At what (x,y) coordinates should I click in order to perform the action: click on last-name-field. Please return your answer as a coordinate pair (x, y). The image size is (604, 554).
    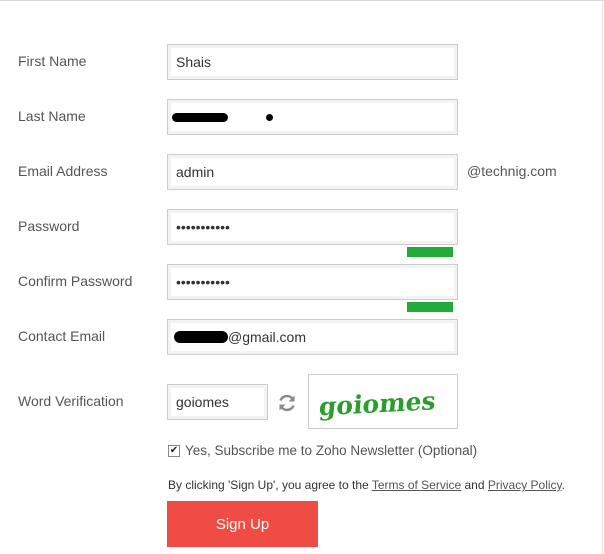
    Looking at the image, I should click on (312, 117).